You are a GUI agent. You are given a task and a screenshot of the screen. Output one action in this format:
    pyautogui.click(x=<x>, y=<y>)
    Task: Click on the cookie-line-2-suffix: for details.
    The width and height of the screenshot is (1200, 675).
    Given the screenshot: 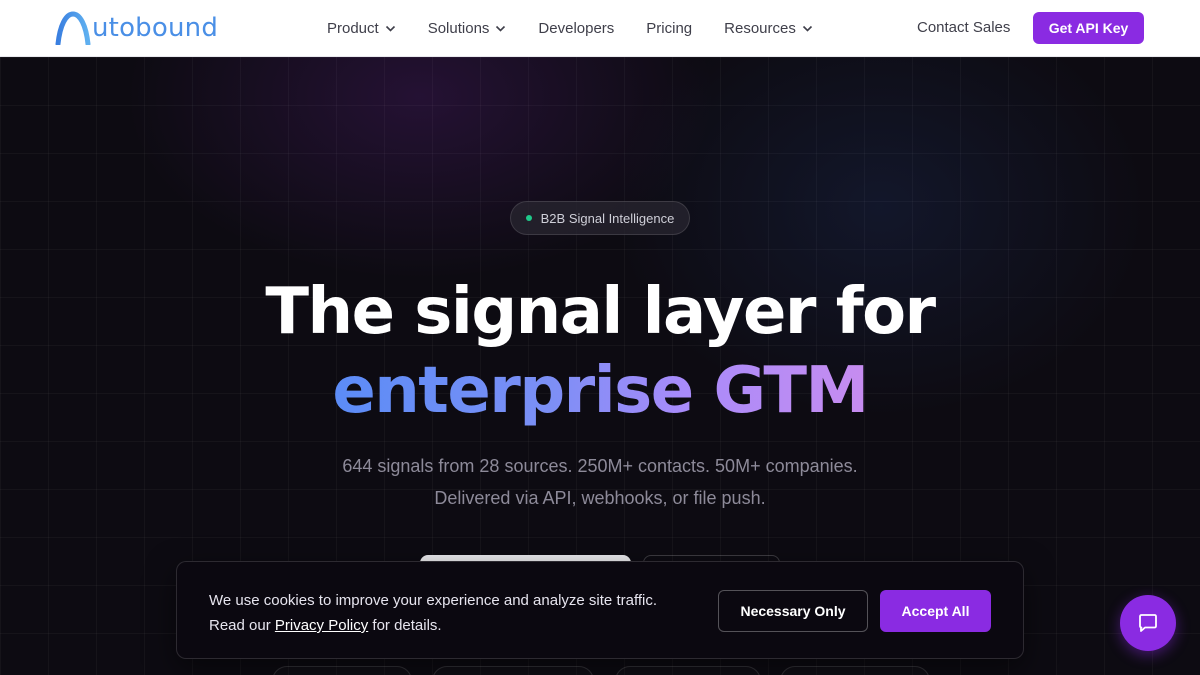 What is the action you would take?
    pyautogui.click(x=405, y=625)
    